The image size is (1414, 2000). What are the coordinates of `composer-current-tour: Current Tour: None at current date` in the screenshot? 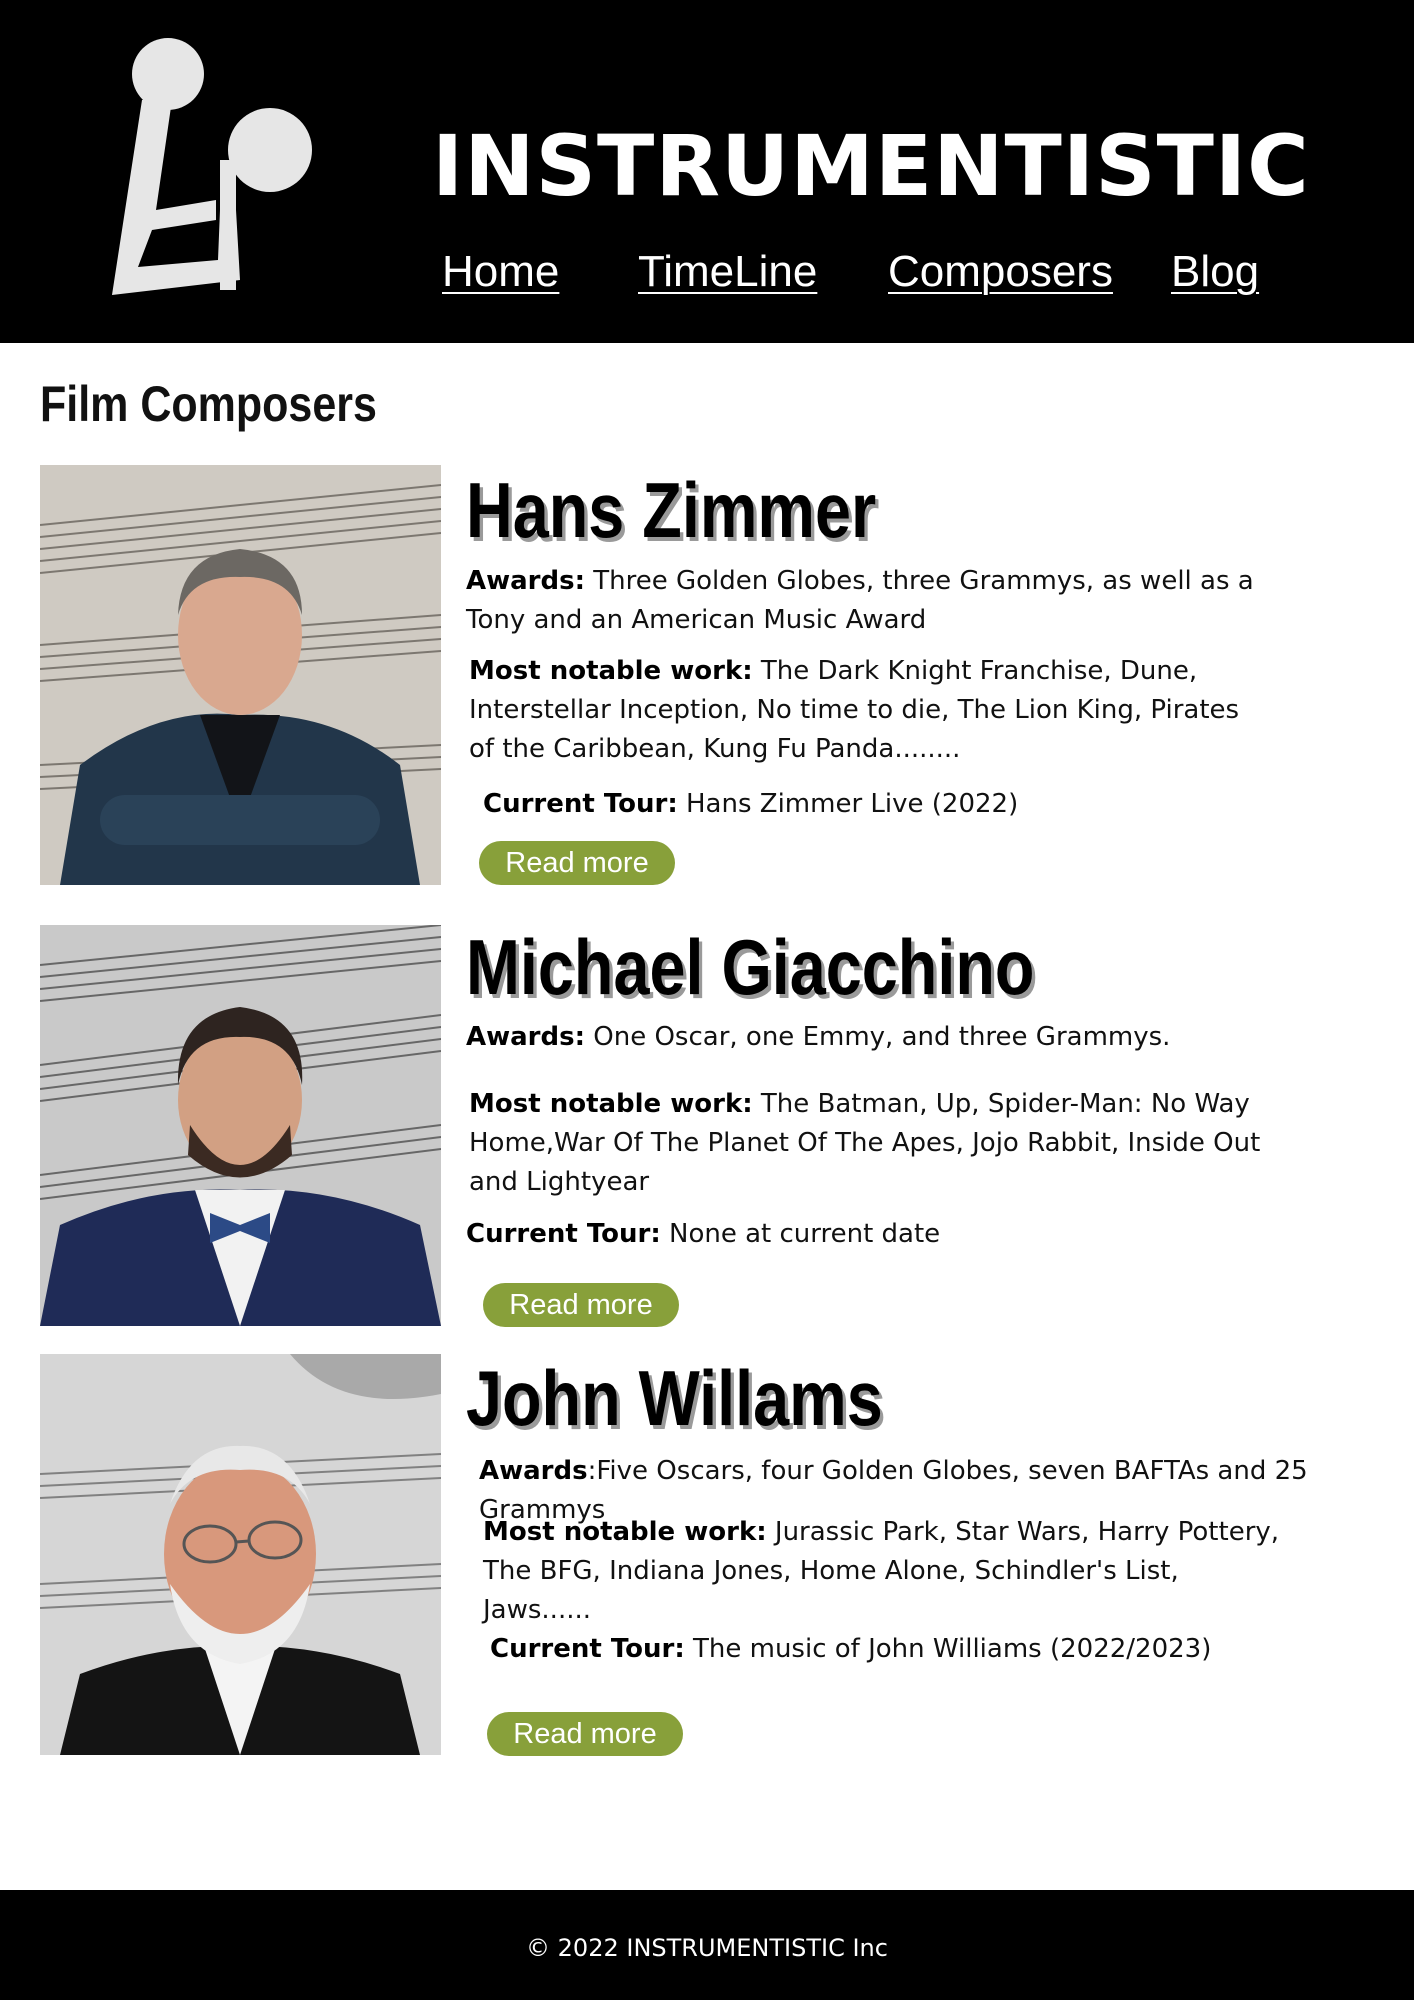 It's located at (866, 1234).